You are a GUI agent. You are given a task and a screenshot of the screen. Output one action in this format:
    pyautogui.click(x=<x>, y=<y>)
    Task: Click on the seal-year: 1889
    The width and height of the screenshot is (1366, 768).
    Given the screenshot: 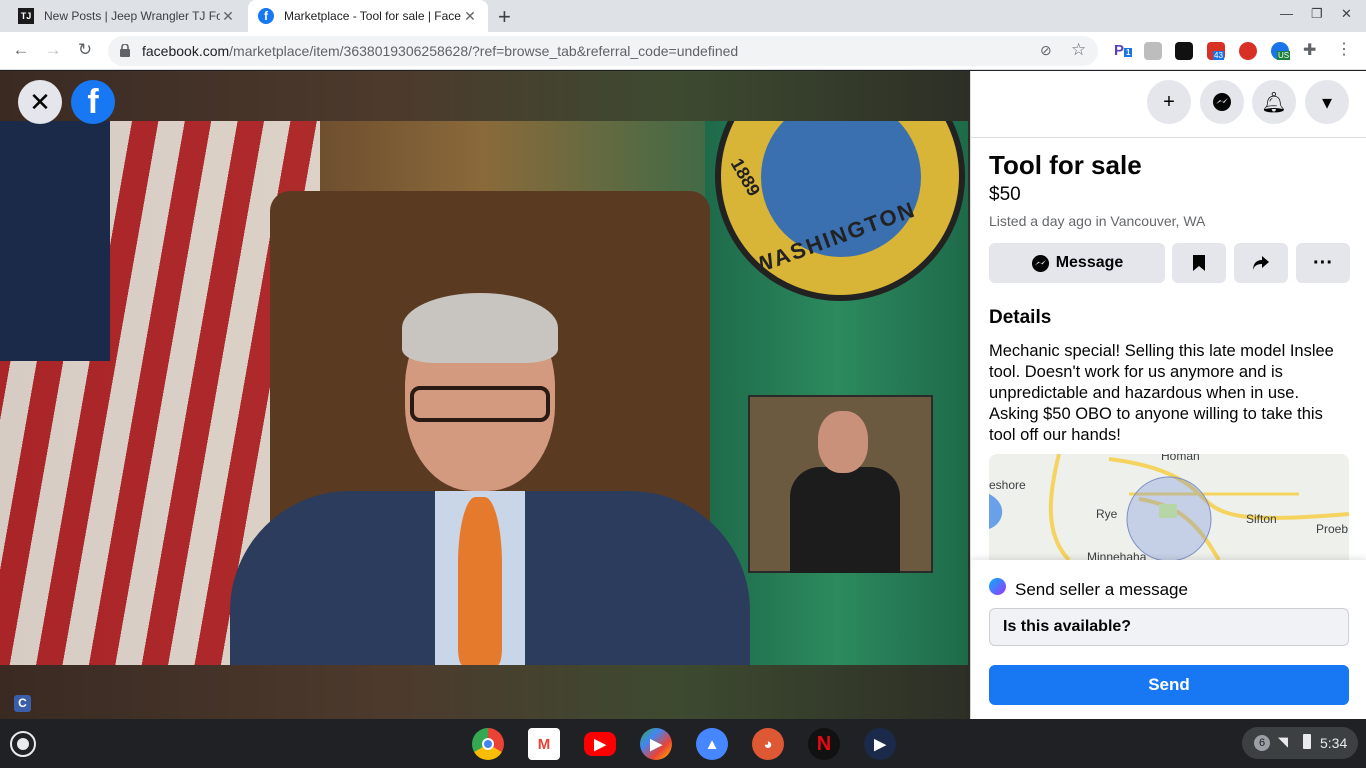 What is the action you would take?
    pyautogui.click(x=745, y=177)
    